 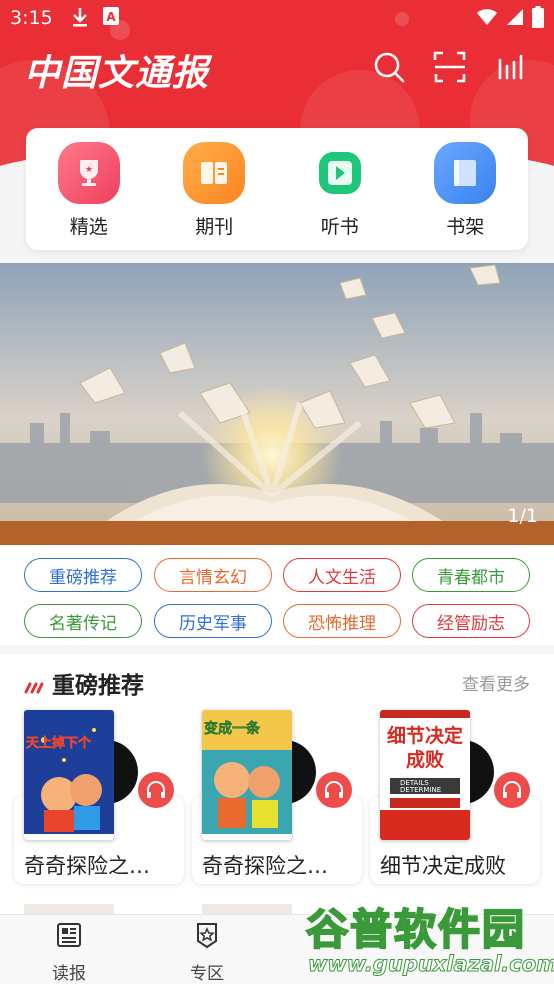 What do you see at coordinates (83, 577) in the screenshot?
I see `tag-label: 重磅推荐` at bounding box center [83, 577].